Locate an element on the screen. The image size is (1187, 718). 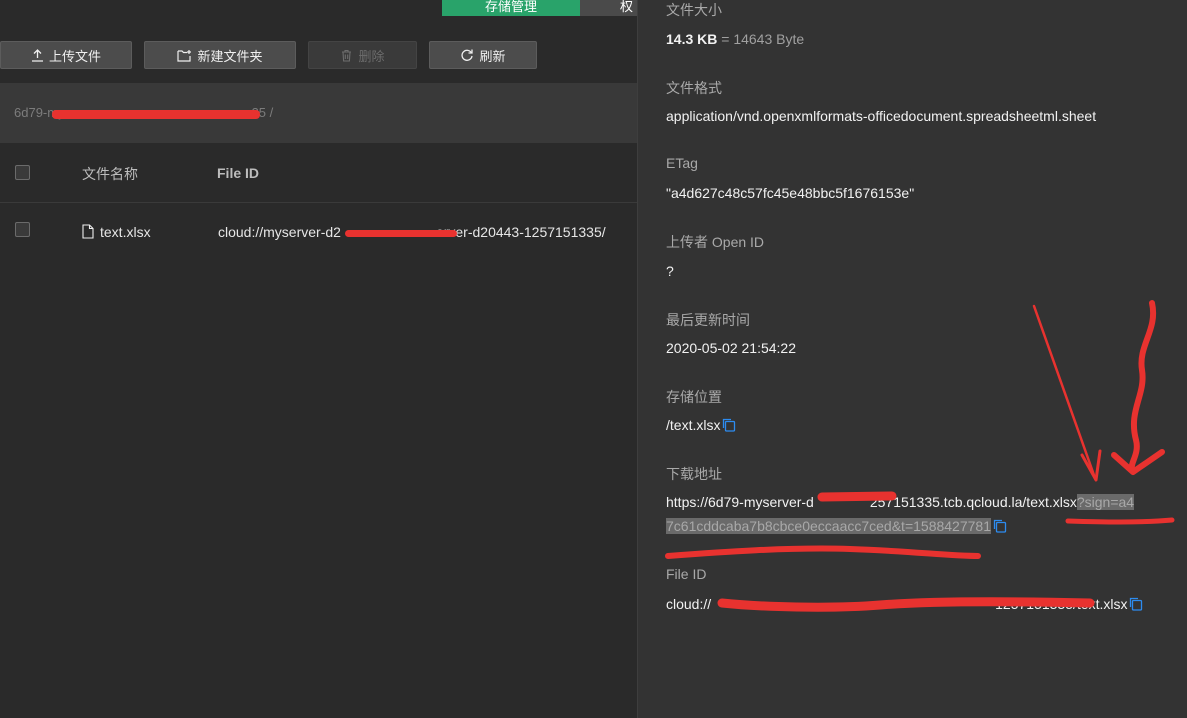
uploader-label: 上传者 Open ID is located at coordinates (715, 242).